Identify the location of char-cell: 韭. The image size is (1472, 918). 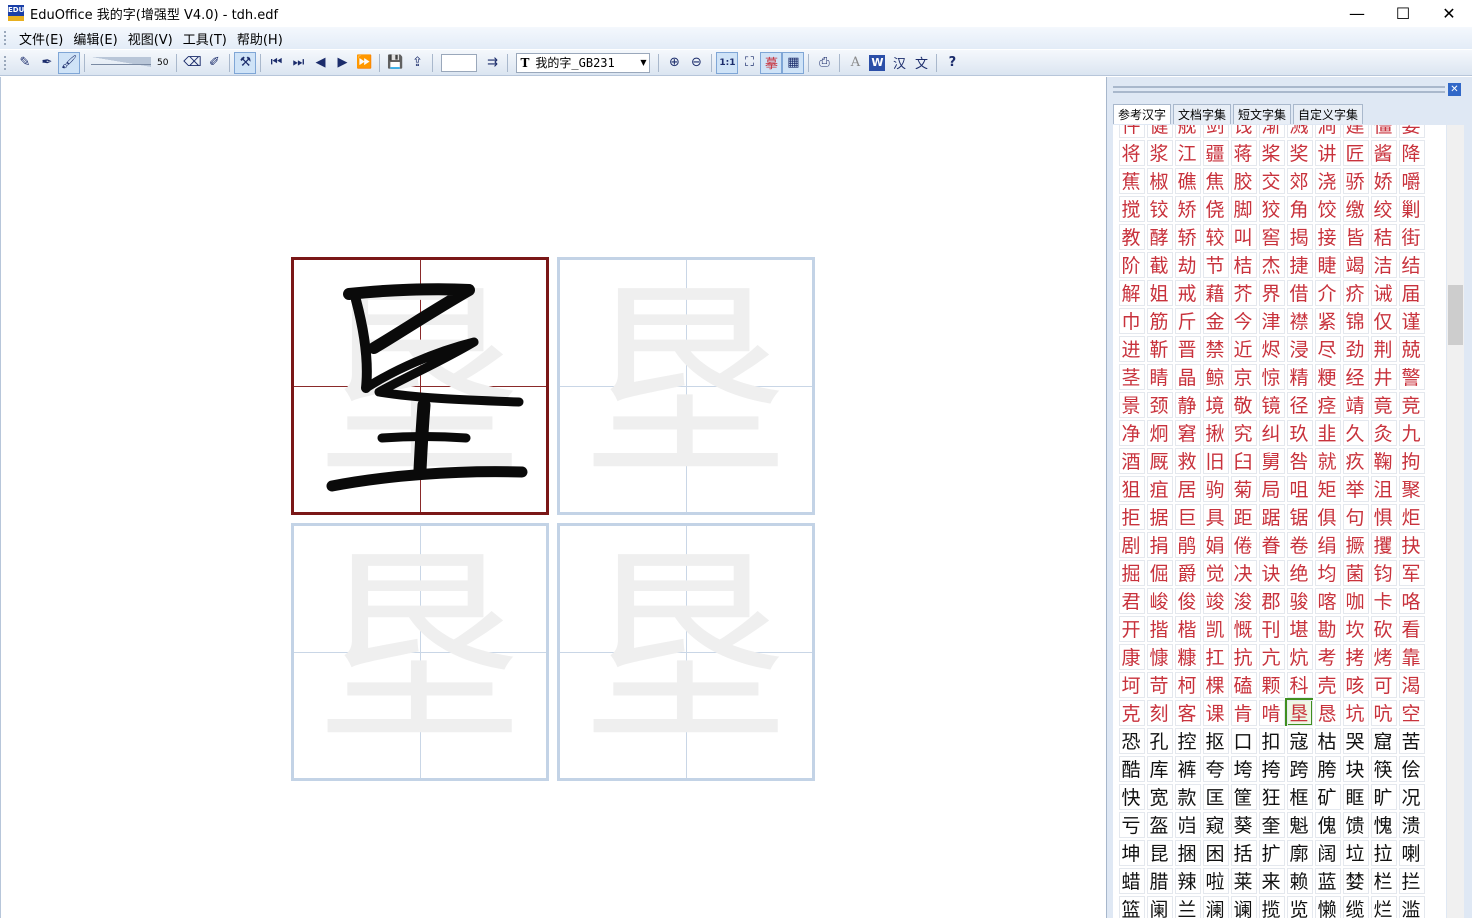
(1327, 432).